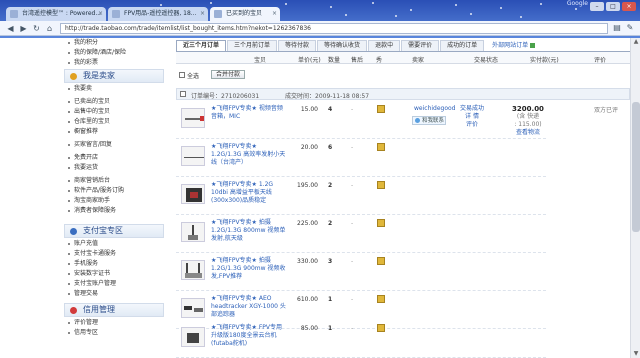 This screenshot has width=640, height=358. I want to click on tab-older-orders: 三个月前订单, so click(252, 45).